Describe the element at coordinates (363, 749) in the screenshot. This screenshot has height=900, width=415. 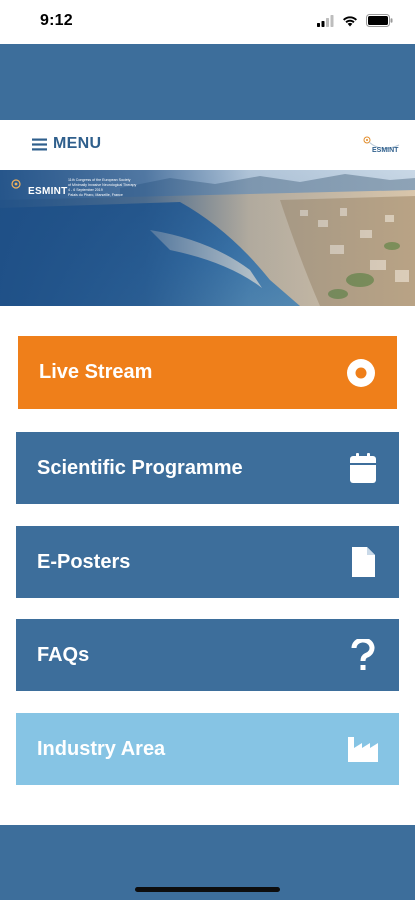
I see `factory-icon` at that location.